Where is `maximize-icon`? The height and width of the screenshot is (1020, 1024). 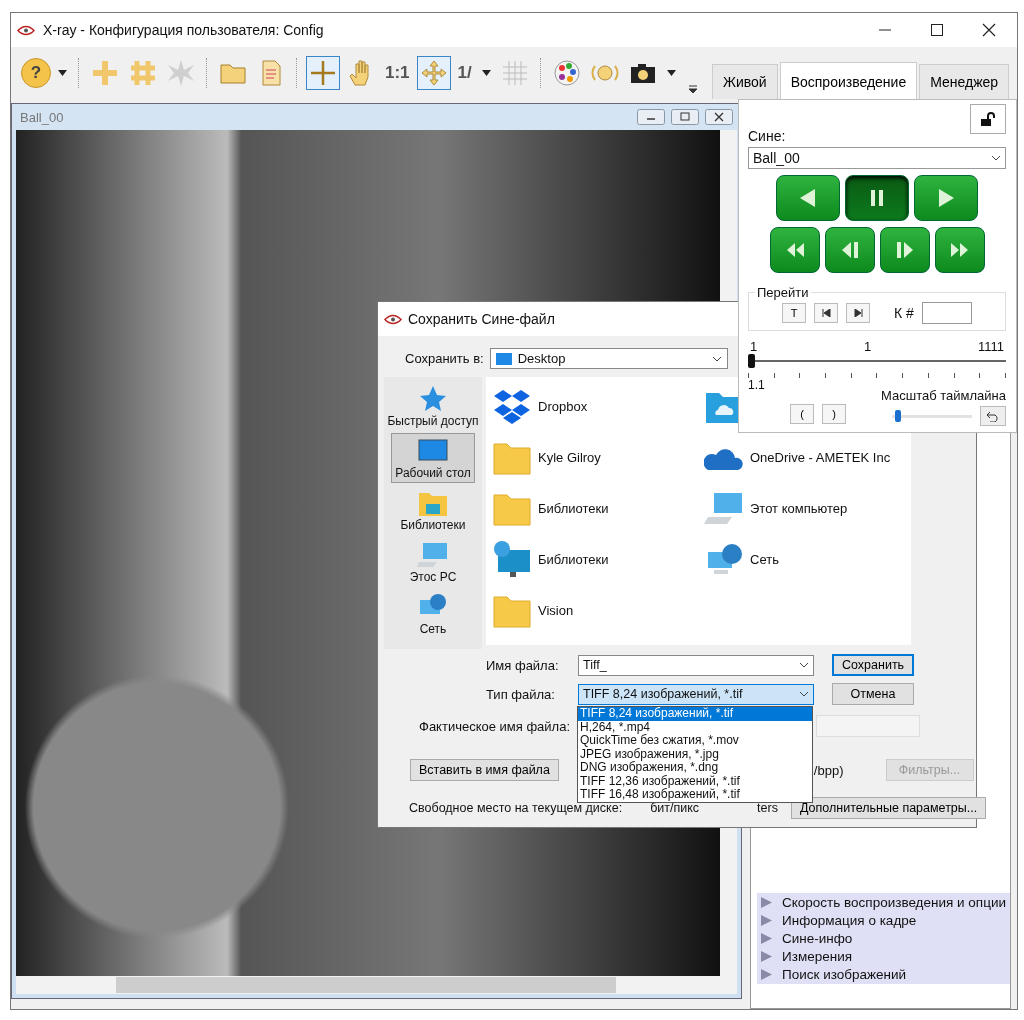
maximize-icon is located at coordinates (937, 30).